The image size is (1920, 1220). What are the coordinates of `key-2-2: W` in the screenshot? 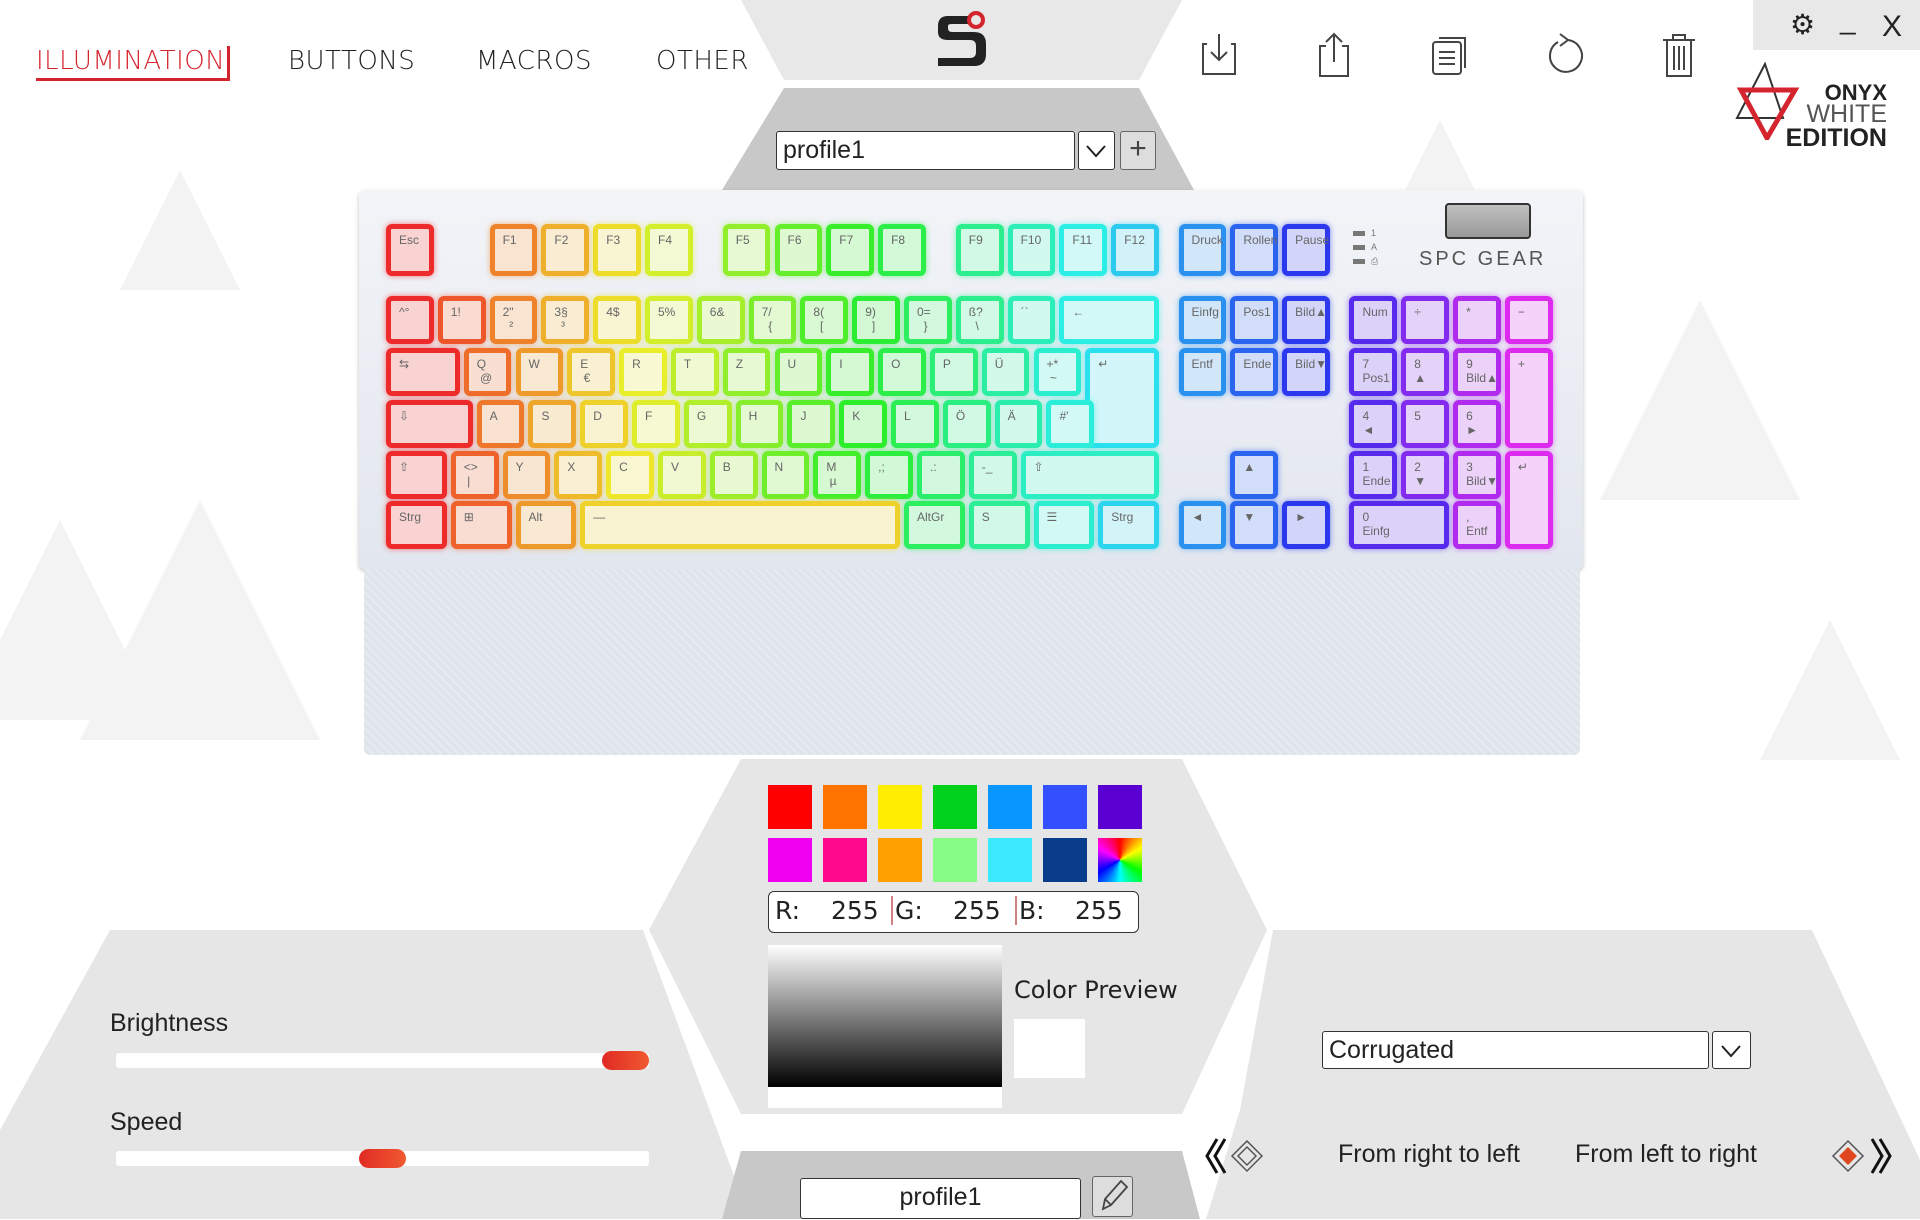 It's located at (539, 372).